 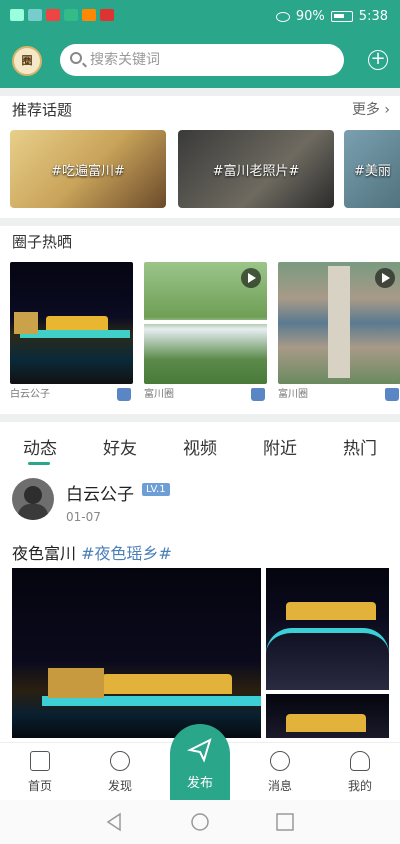 What do you see at coordinates (341, 16) in the screenshot?
I see `battery-icon` at bounding box center [341, 16].